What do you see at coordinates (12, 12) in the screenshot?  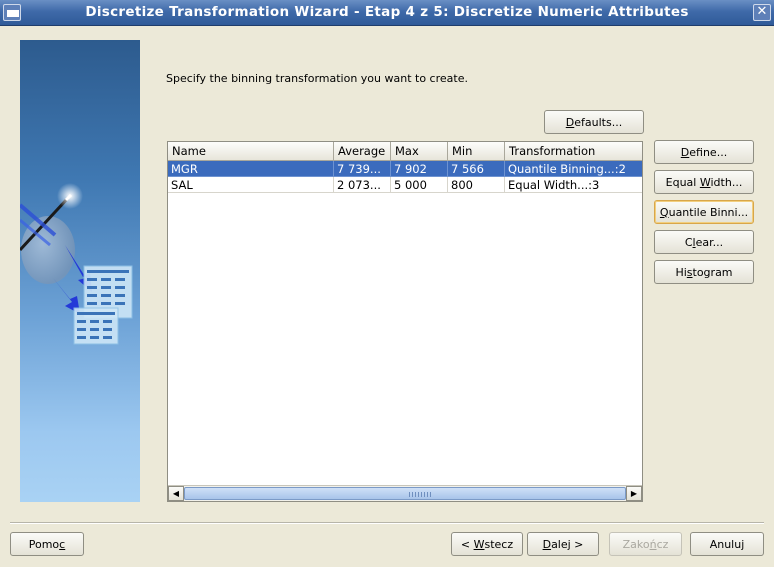 I see `window-menu-icon` at bounding box center [12, 12].